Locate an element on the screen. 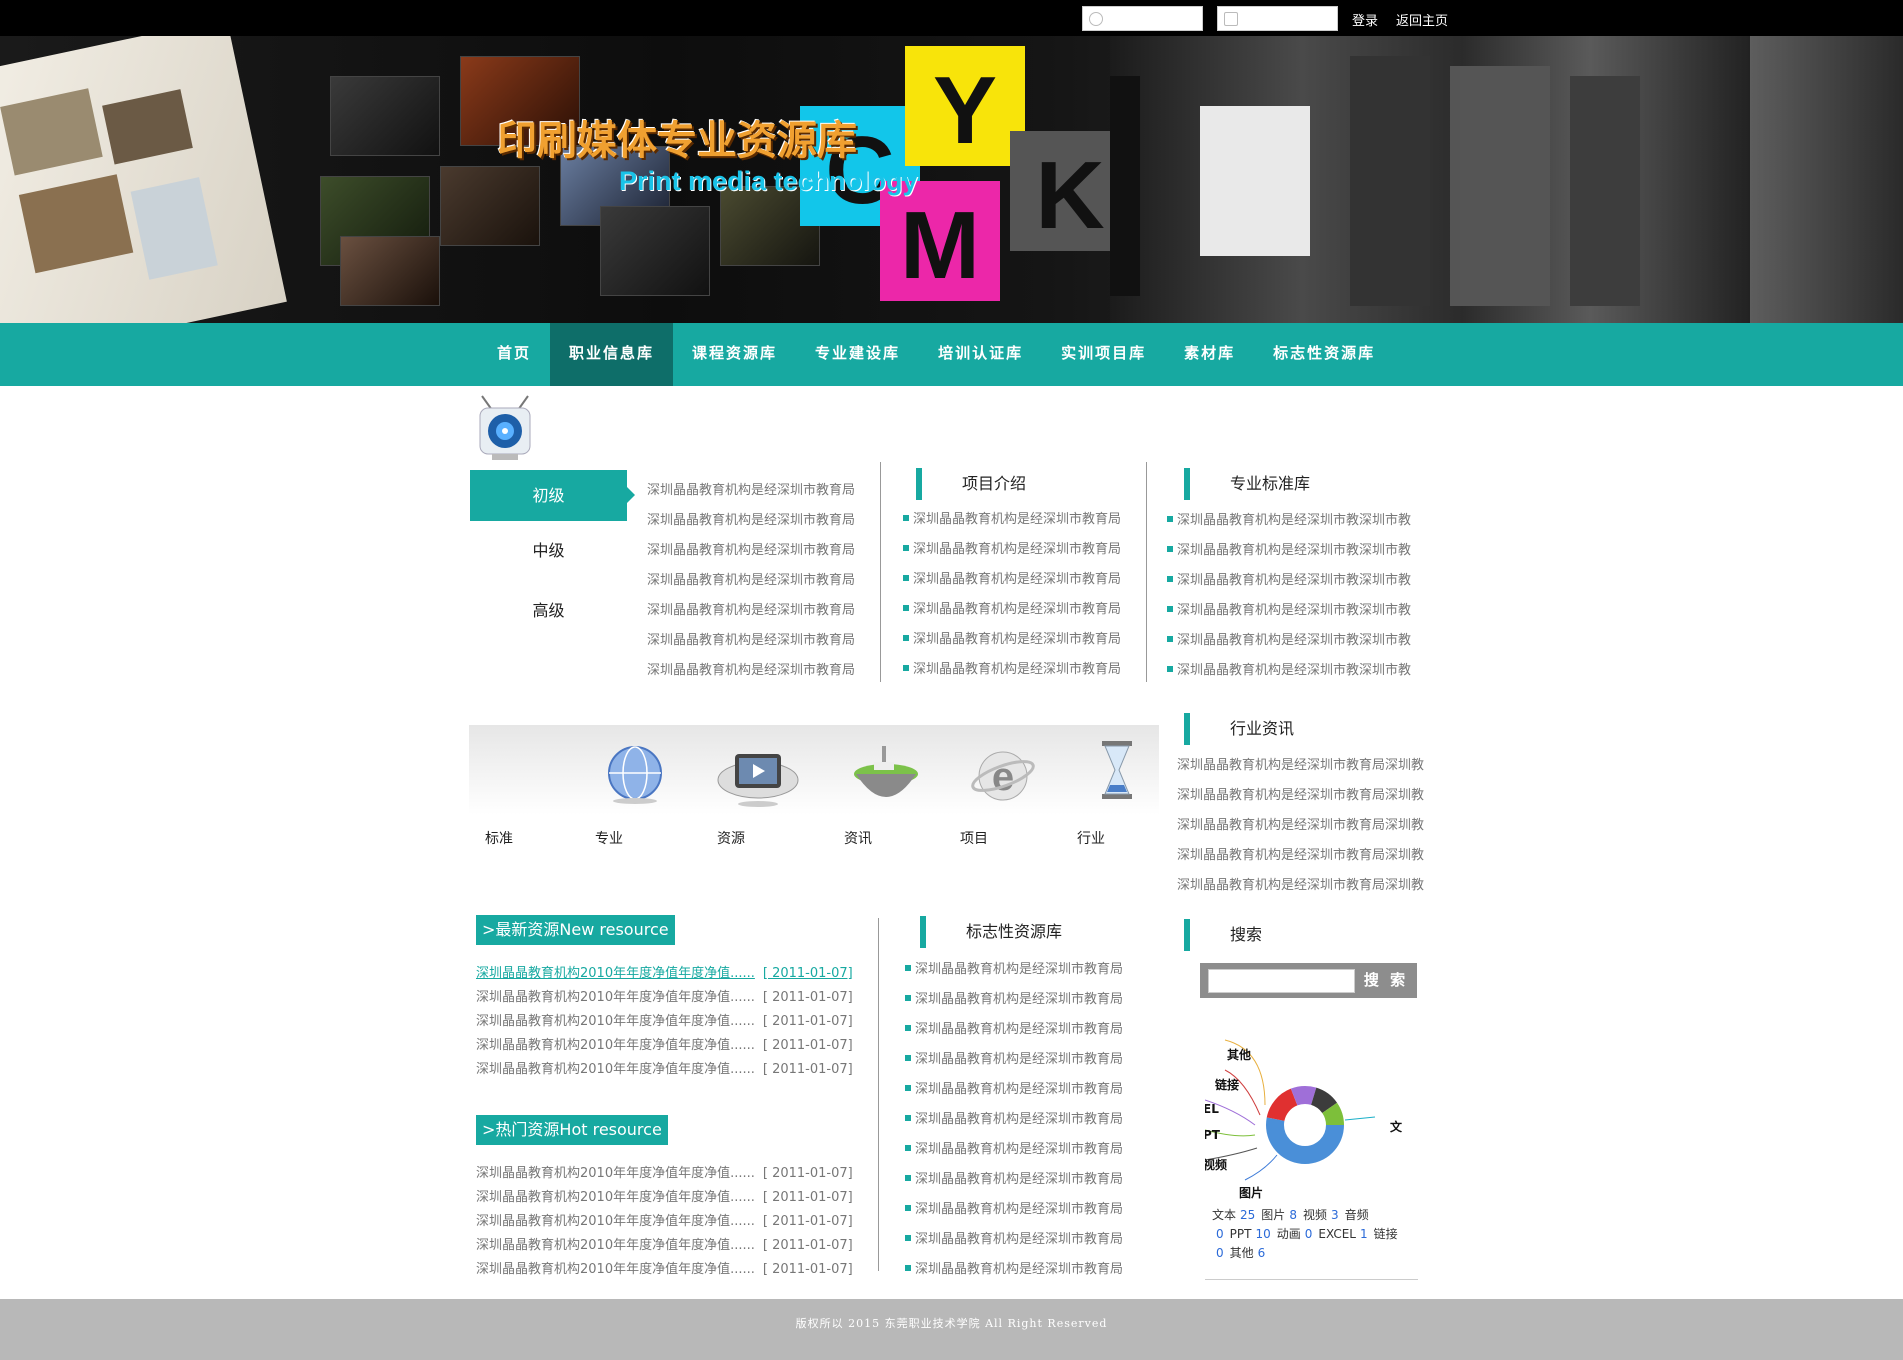  search-input is located at coordinates (1281, 981).